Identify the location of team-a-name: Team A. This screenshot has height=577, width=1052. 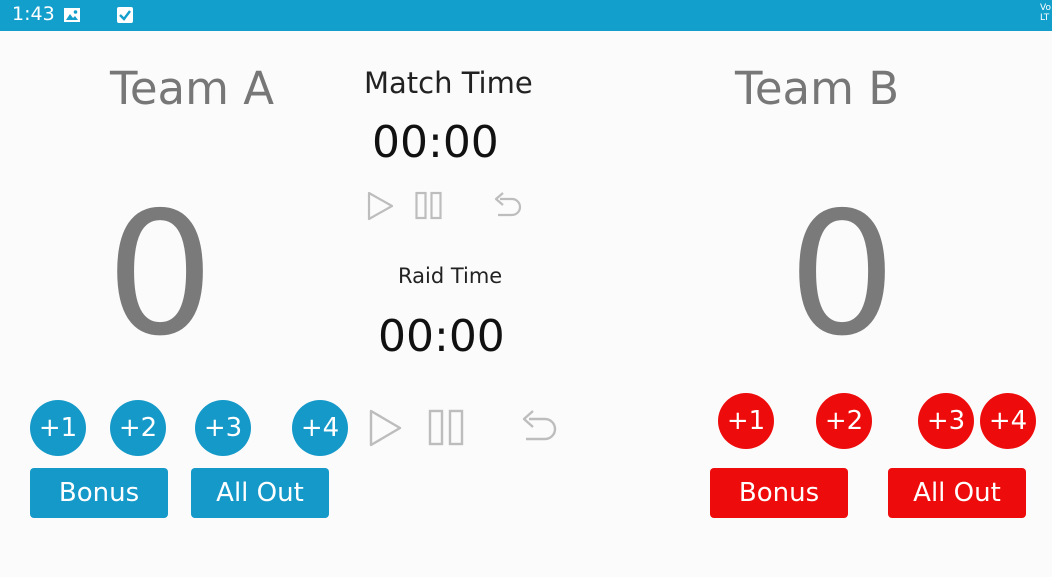
(192, 88).